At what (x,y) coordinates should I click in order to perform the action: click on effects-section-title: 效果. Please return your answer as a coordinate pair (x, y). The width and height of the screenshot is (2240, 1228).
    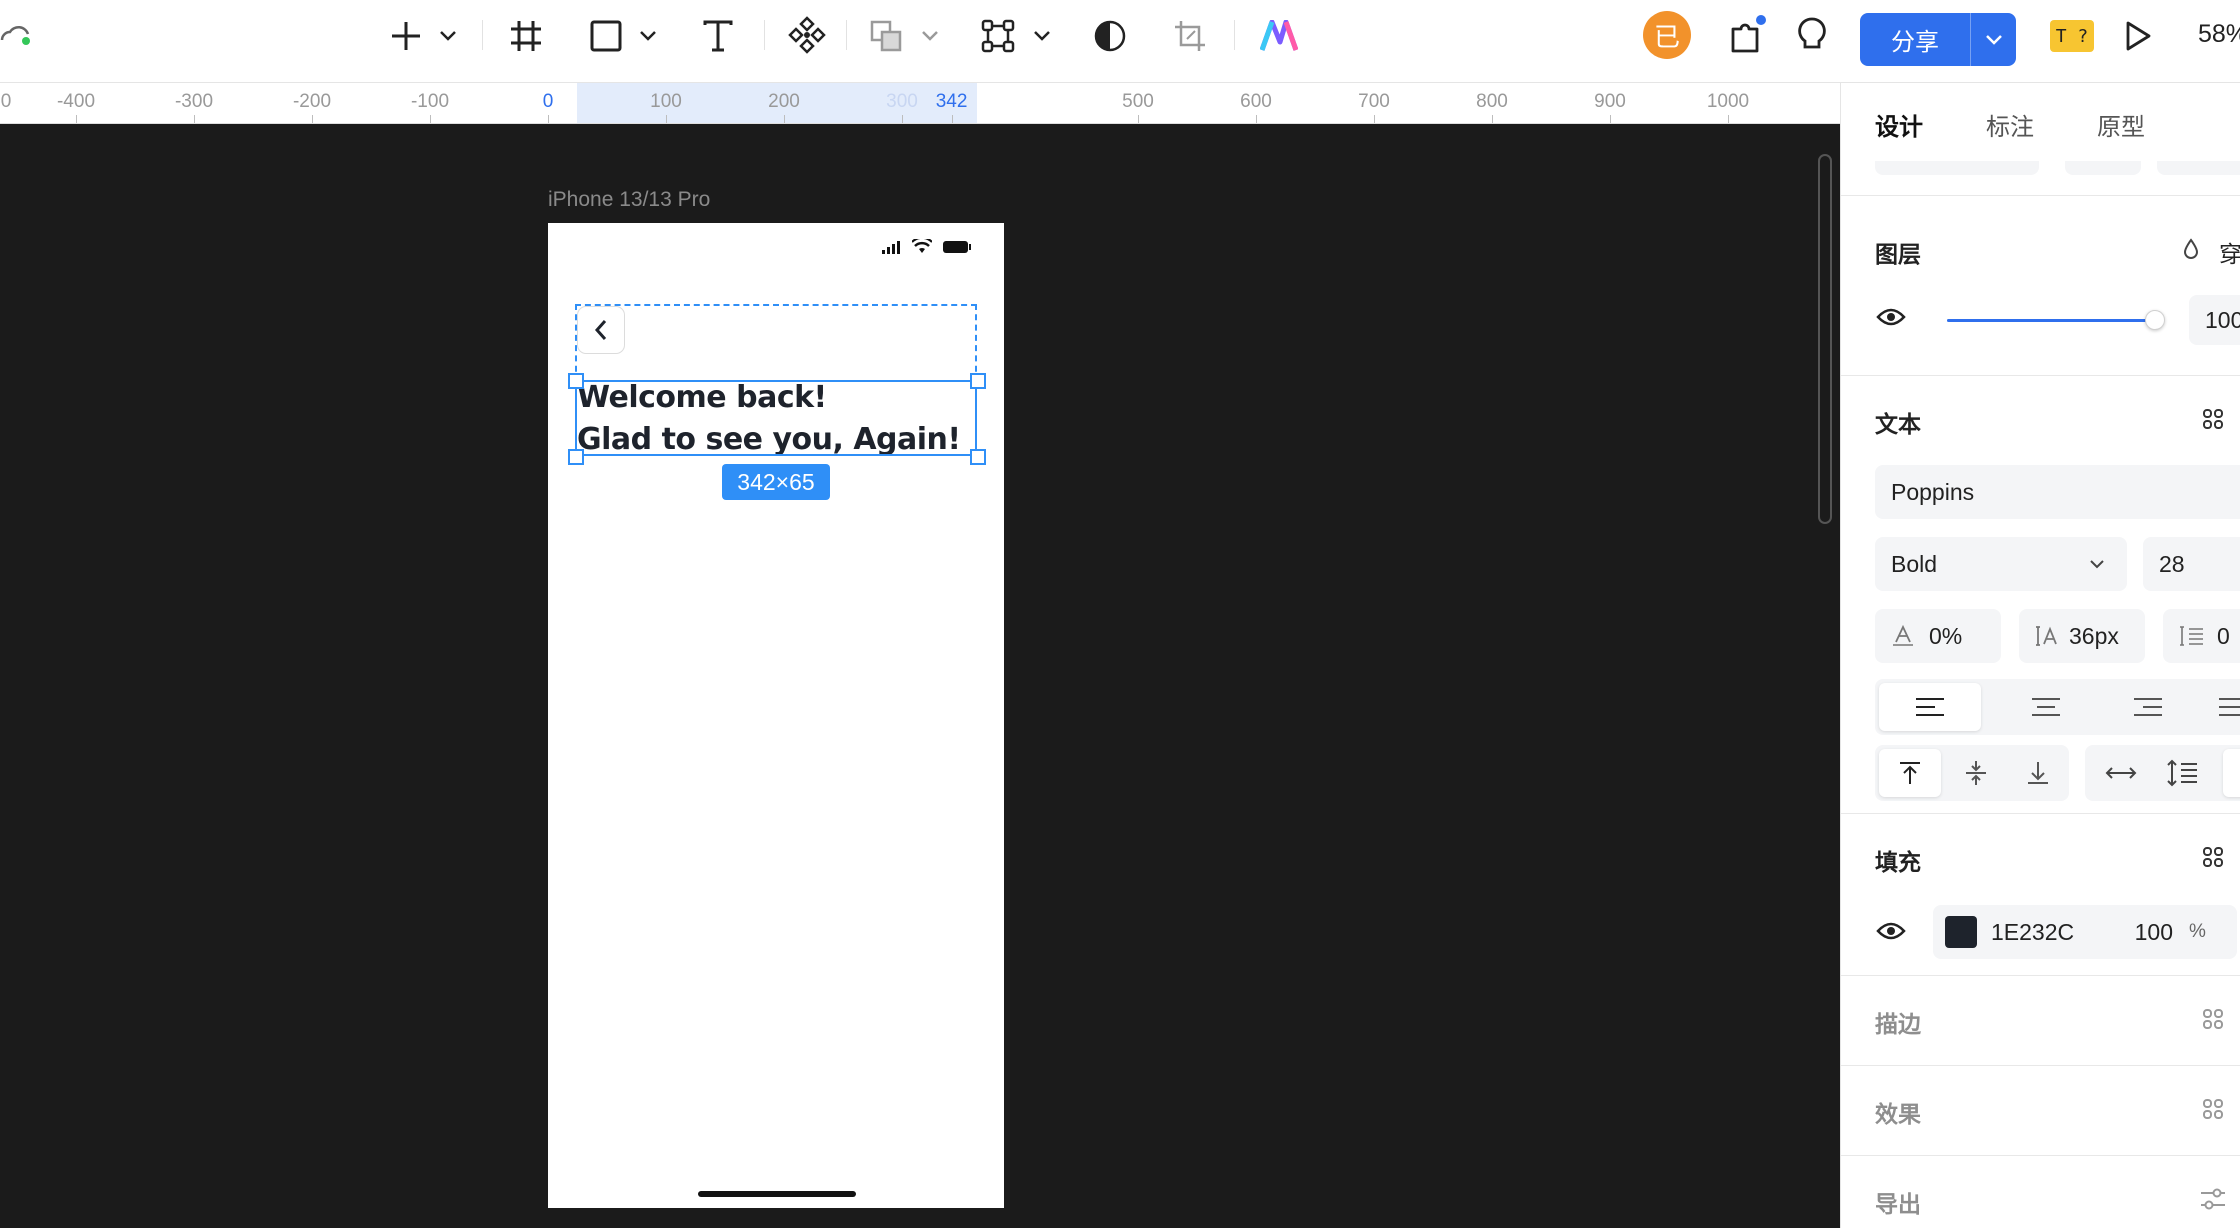
    Looking at the image, I should click on (1898, 1112).